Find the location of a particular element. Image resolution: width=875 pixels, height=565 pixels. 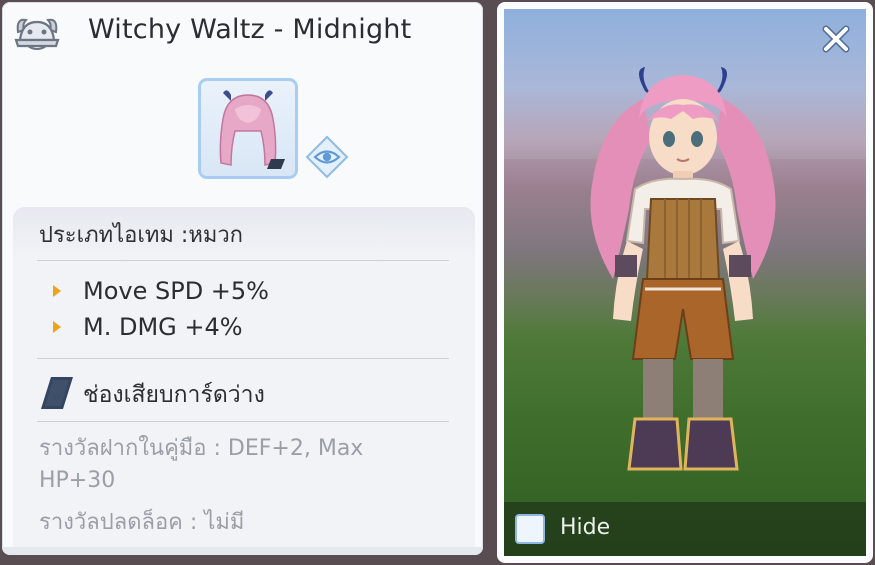

wig-item-icon is located at coordinates (252, 129).